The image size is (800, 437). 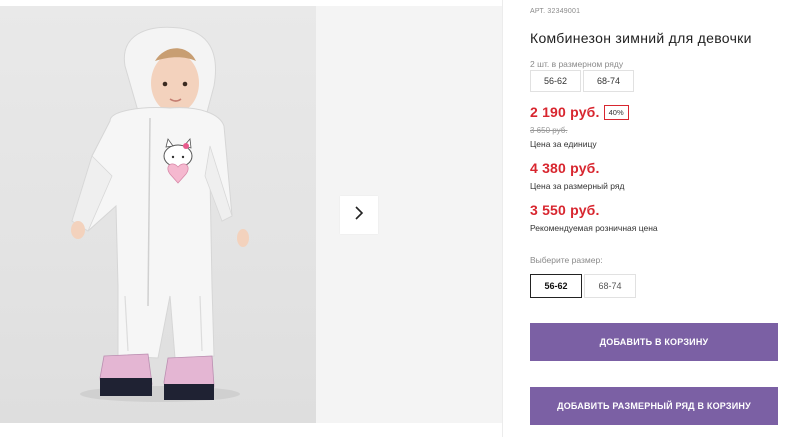 What do you see at coordinates (641, 38) in the screenshot?
I see `product-title: Комбинезон зимний для девочки` at bounding box center [641, 38].